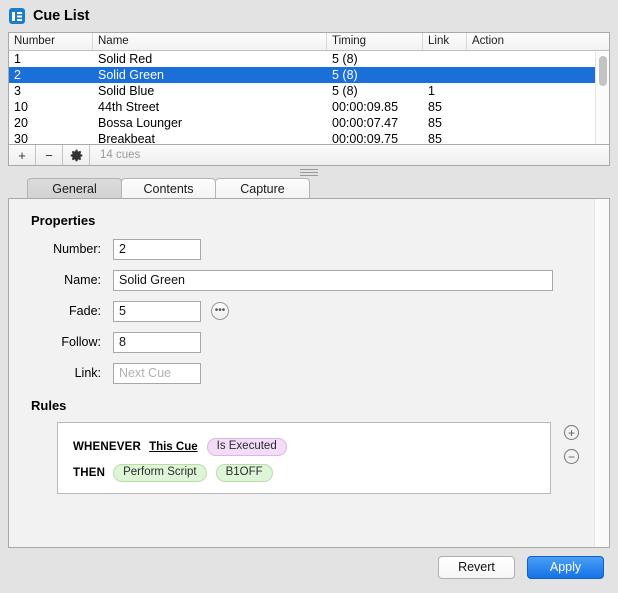  Describe the element at coordinates (126, 138) in the screenshot. I see `cell-name: Breakbeat` at that location.